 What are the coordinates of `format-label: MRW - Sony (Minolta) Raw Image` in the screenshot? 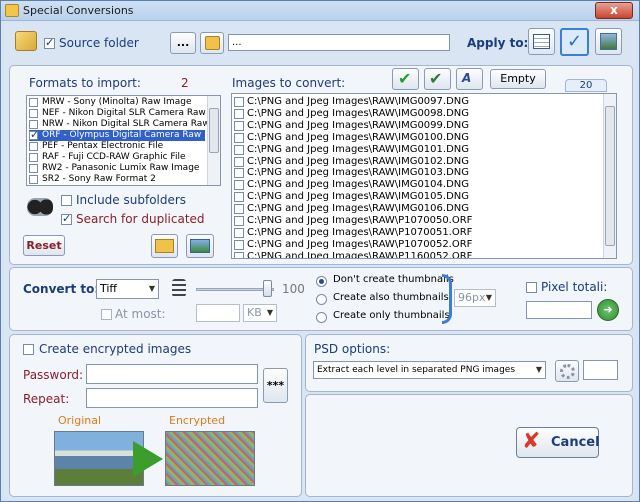 It's located at (117, 102).